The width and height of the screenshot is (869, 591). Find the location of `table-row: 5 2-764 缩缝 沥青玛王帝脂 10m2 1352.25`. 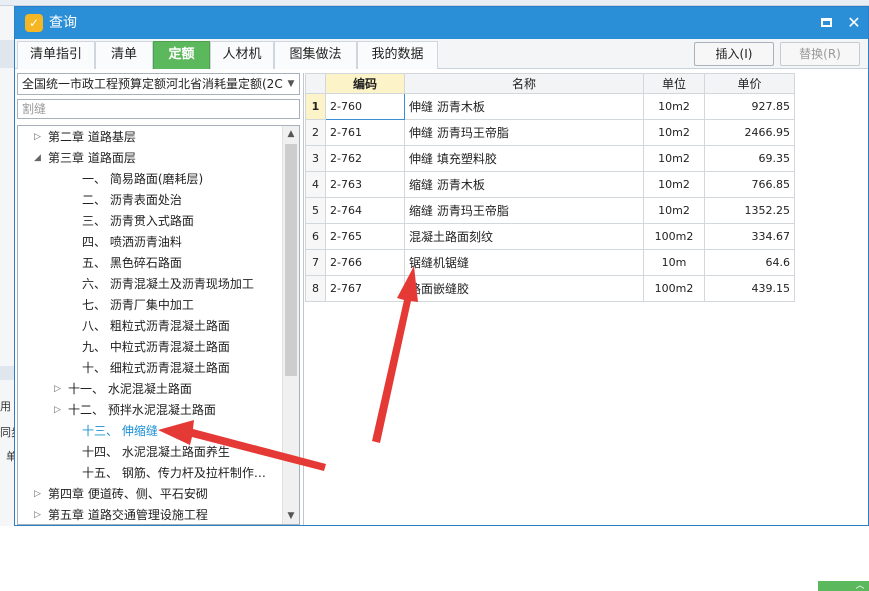

table-row: 5 2-764 缩缝 沥青玛王帝脂 10m2 1352.25 is located at coordinates (550, 210).